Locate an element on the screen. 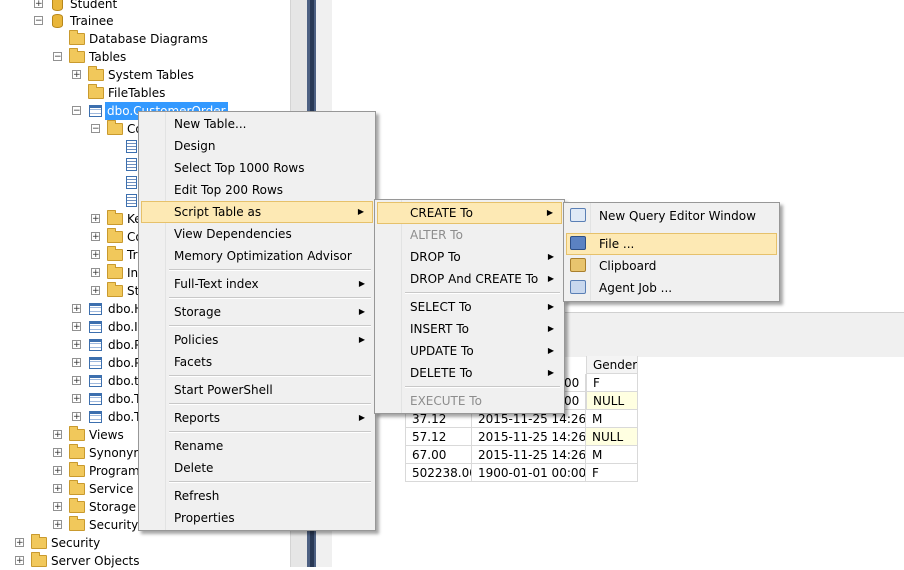 This screenshot has height=570, width=904. menu-item-update-to: UPDATE To ▶ is located at coordinates (469, 351).